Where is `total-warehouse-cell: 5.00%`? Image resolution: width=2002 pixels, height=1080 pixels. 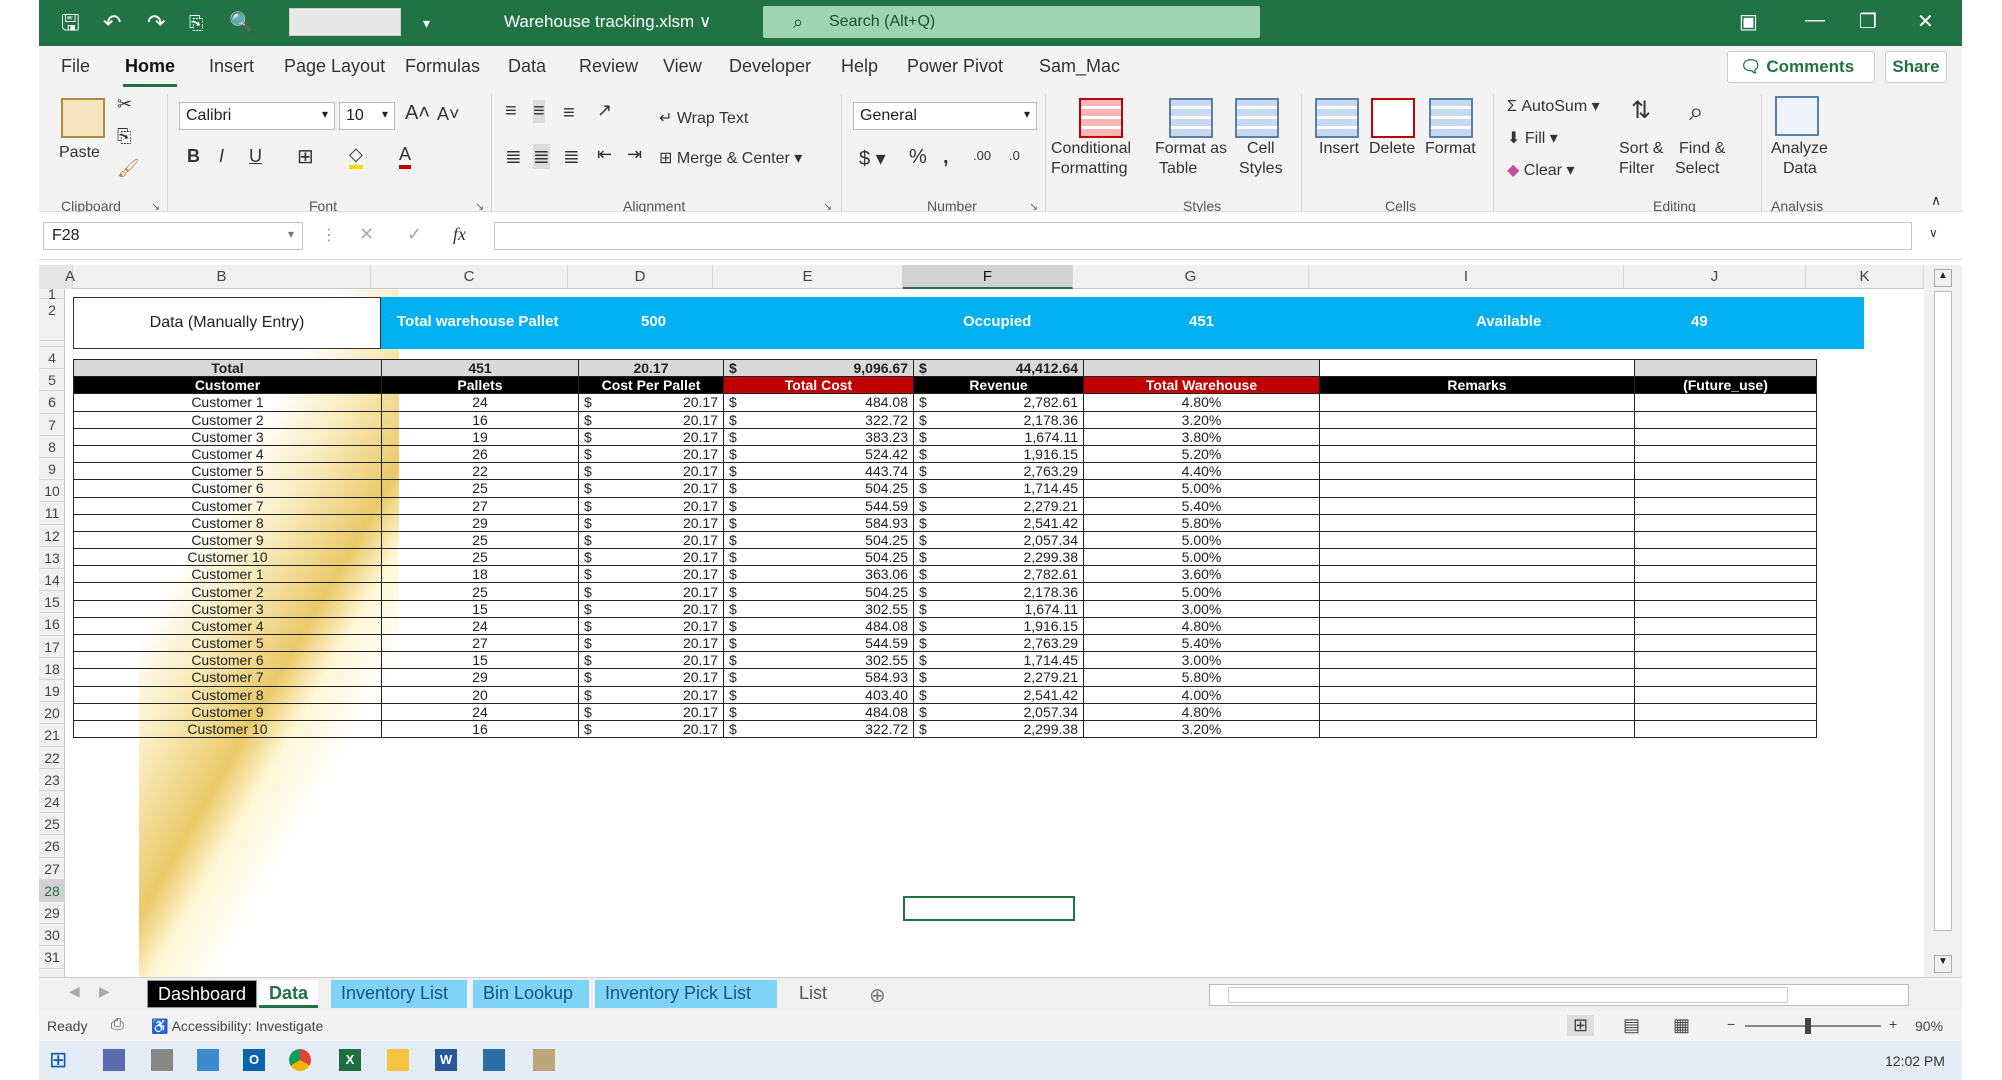 total-warehouse-cell: 5.00% is located at coordinates (1201, 488).